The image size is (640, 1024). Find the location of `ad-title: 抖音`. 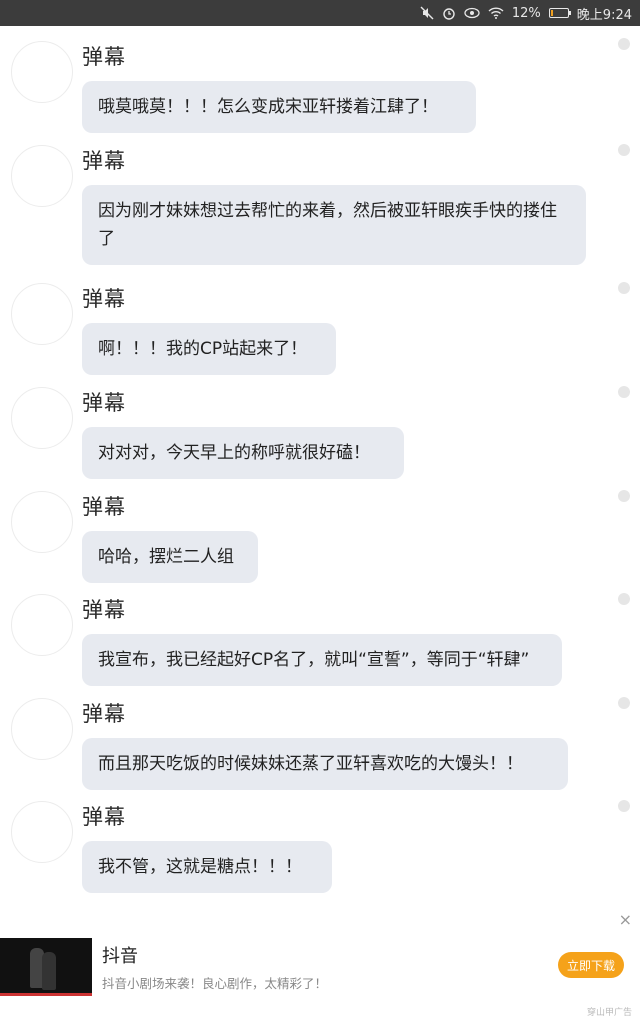

ad-title: 抖音 is located at coordinates (120, 955).